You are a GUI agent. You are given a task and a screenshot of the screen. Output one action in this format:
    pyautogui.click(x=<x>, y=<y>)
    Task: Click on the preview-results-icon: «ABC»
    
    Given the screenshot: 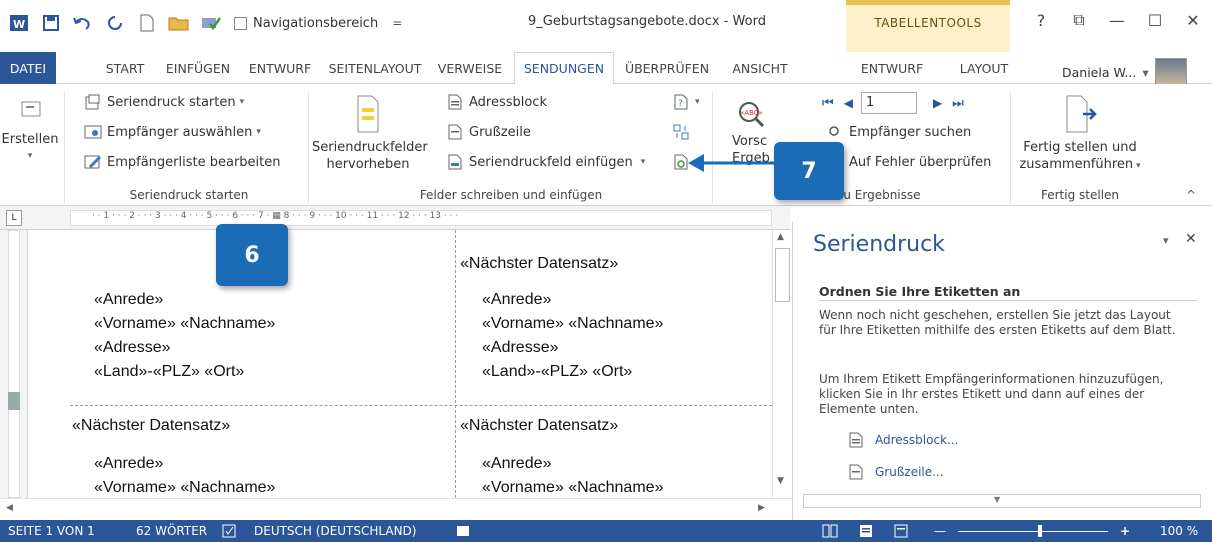 What is the action you would take?
    pyautogui.click(x=752, y=115)
    